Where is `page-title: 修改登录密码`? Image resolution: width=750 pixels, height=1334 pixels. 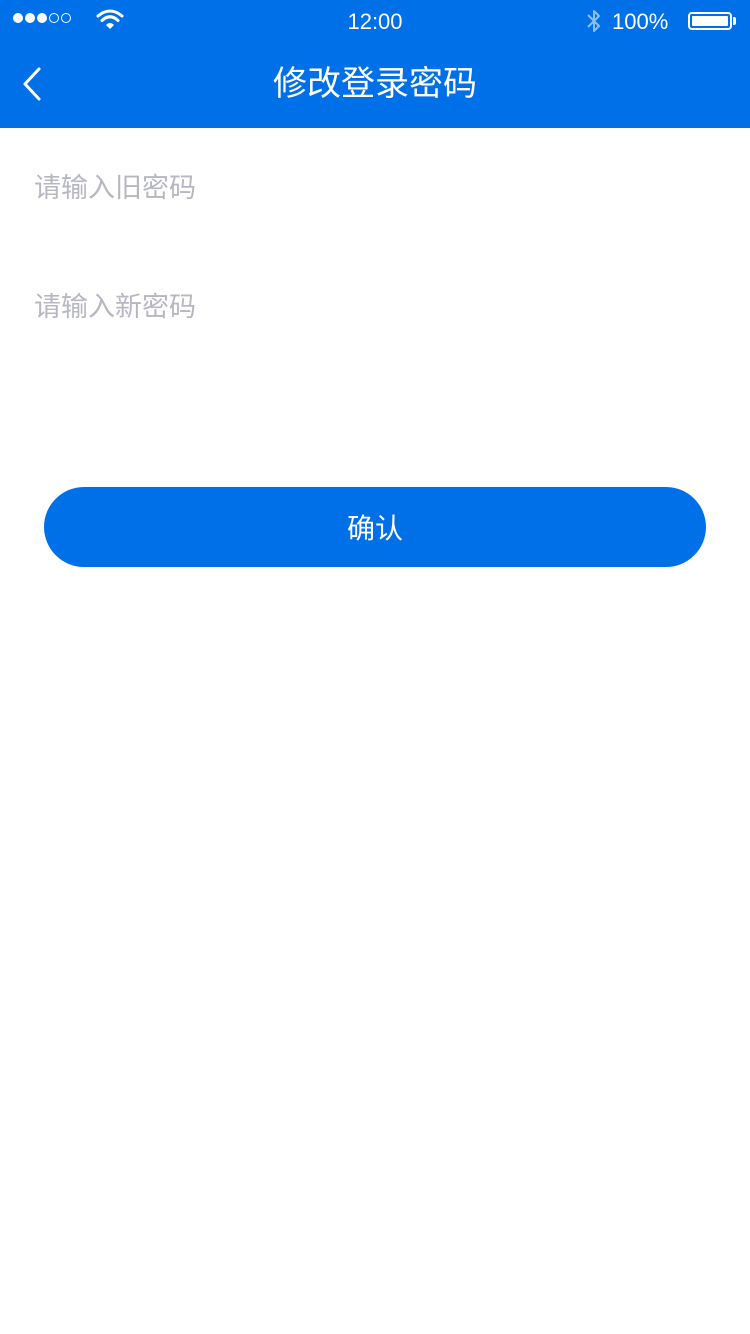
page-title: 修改登录密码 is located at coordinates (375, 84).